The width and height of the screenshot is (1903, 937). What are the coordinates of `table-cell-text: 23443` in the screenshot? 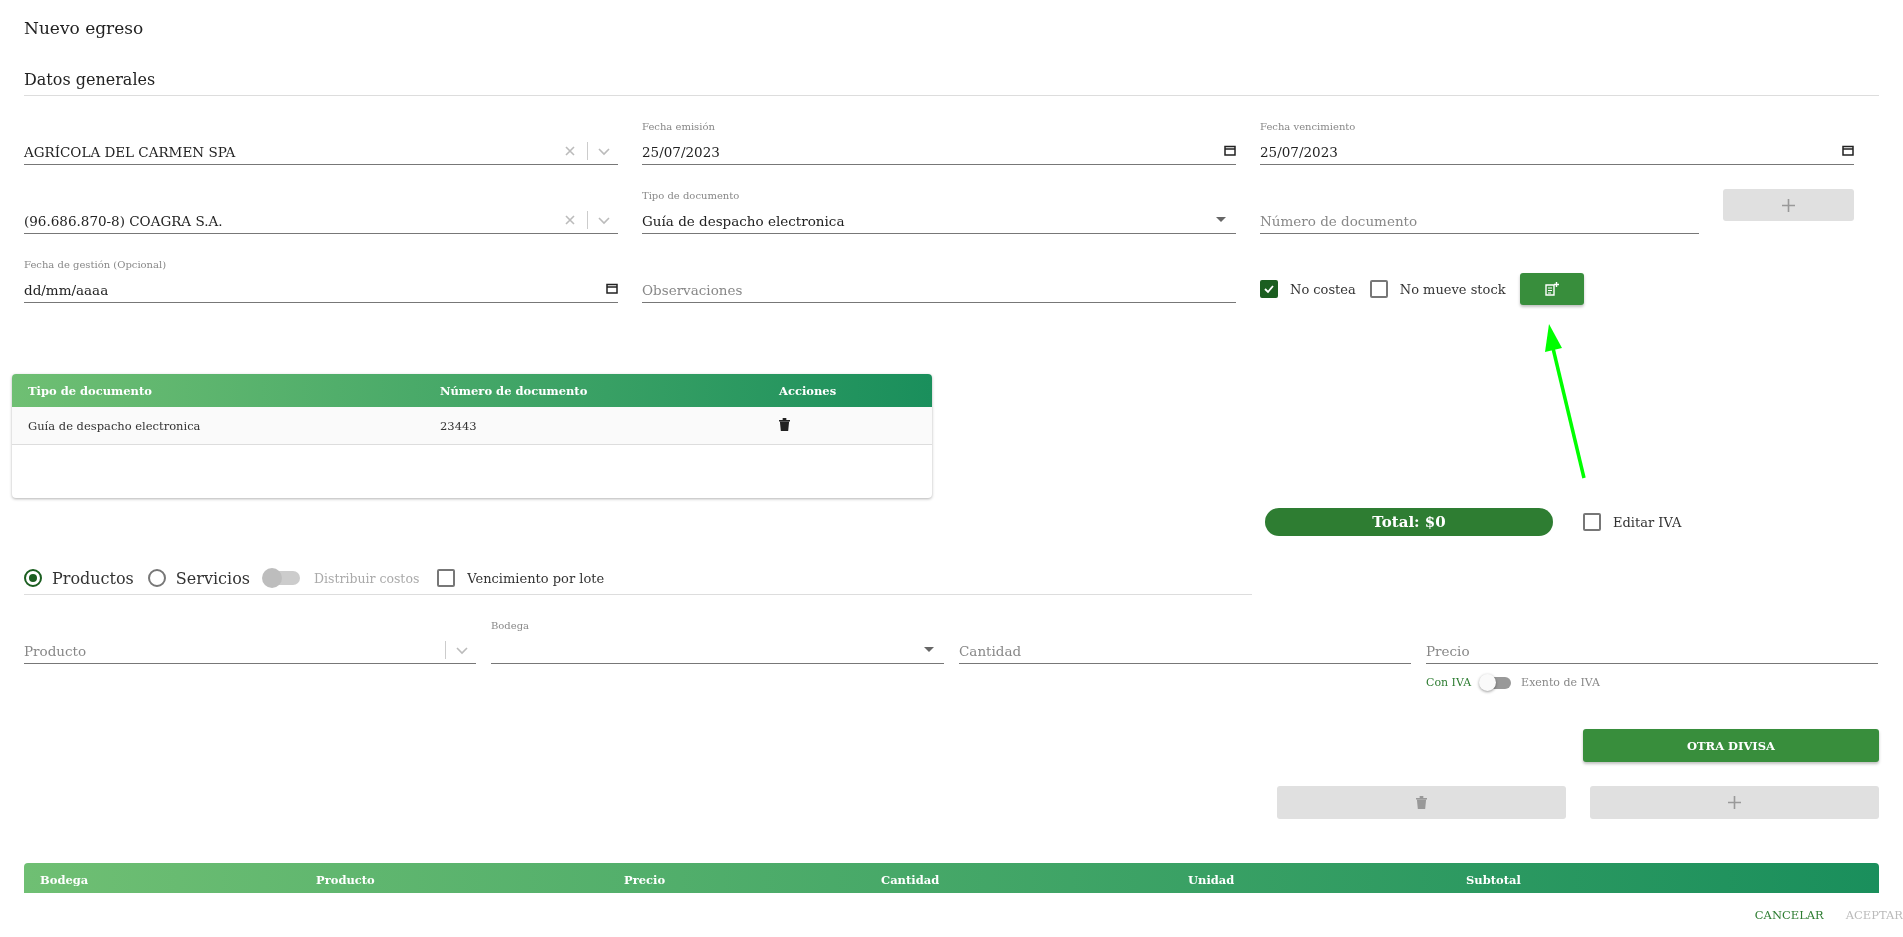 It's located at (459, 425).